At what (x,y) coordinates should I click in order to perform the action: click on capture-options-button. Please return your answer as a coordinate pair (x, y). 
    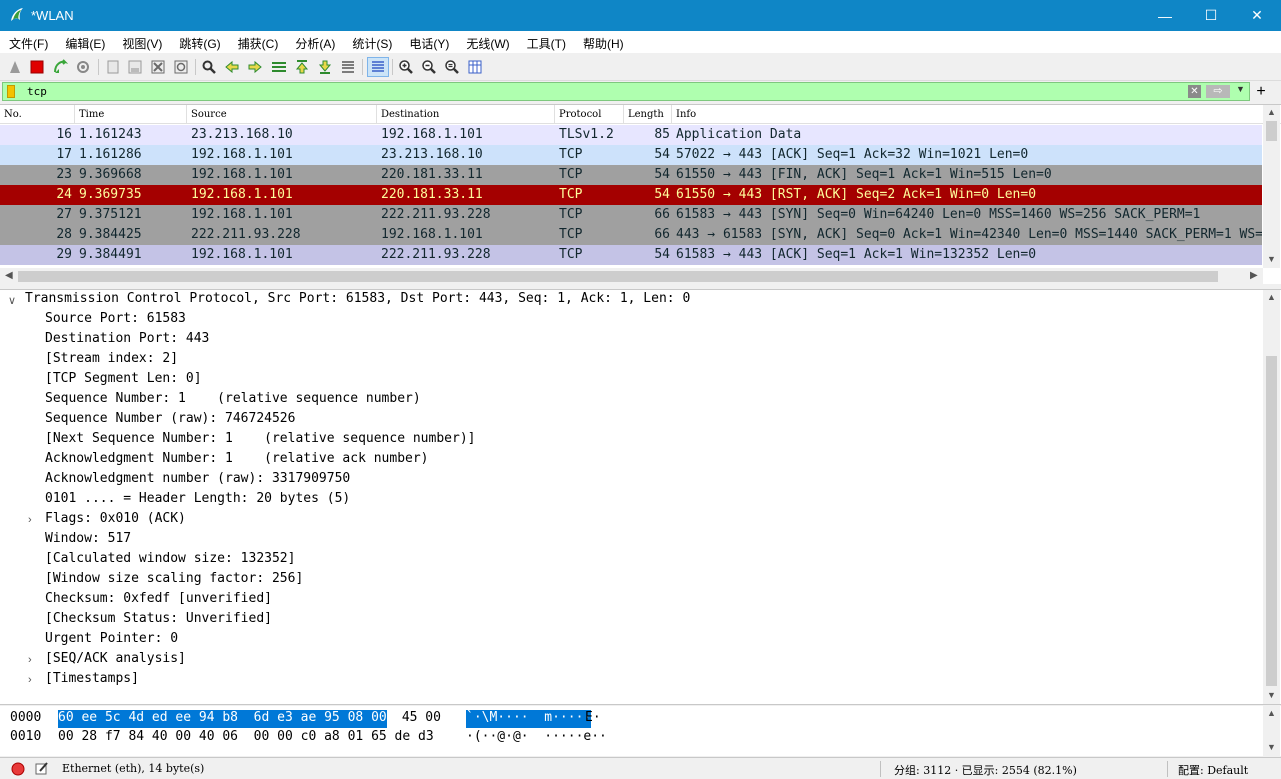
    Looking at the image, I should click on (83, 67).